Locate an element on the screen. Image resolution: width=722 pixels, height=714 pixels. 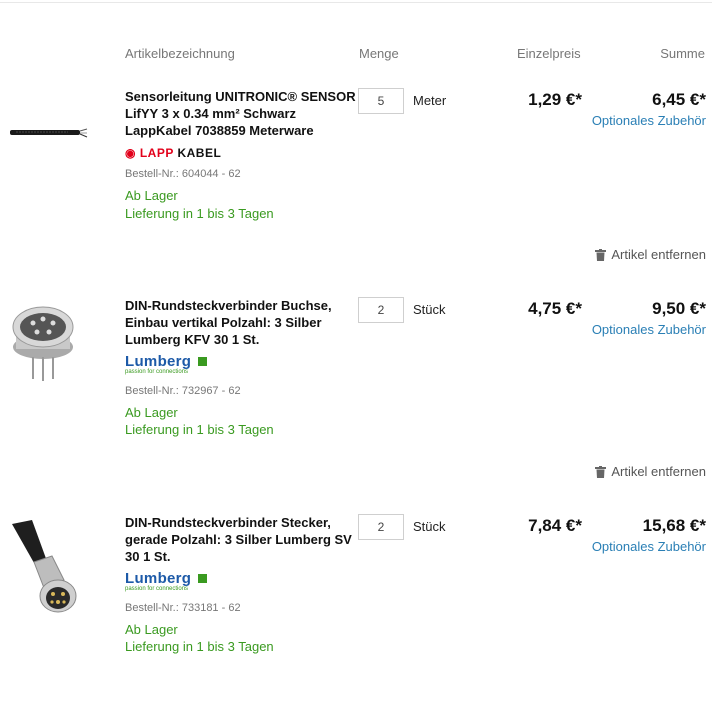
line-total: 6,45 €* is located at coordinates (679, 99).